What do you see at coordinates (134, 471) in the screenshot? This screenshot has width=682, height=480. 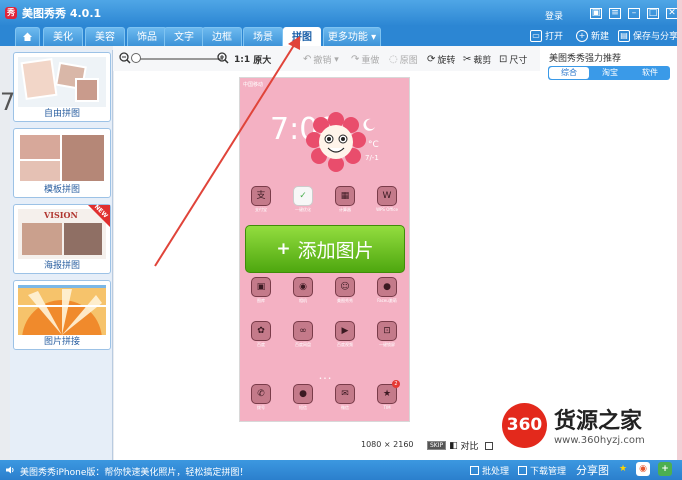 I see `status-message: 美图秀秀iPhone版：帮你快速美化照片，轻松搞定拼图！` at bounding box center [134, 471].